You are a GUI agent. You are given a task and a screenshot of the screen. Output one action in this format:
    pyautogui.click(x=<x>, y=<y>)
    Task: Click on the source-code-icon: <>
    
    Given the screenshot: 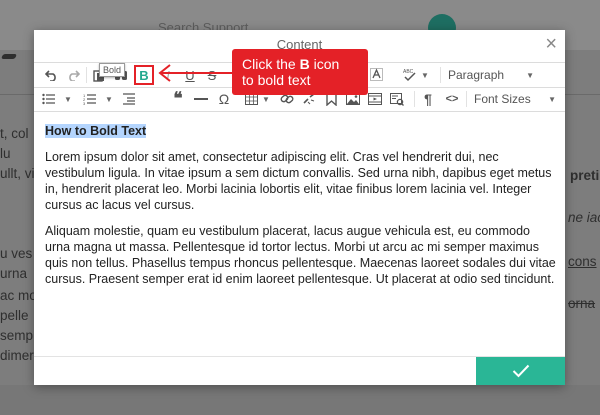 What is the action you would take?
    pyautogui.click(x=452, y=99)
    